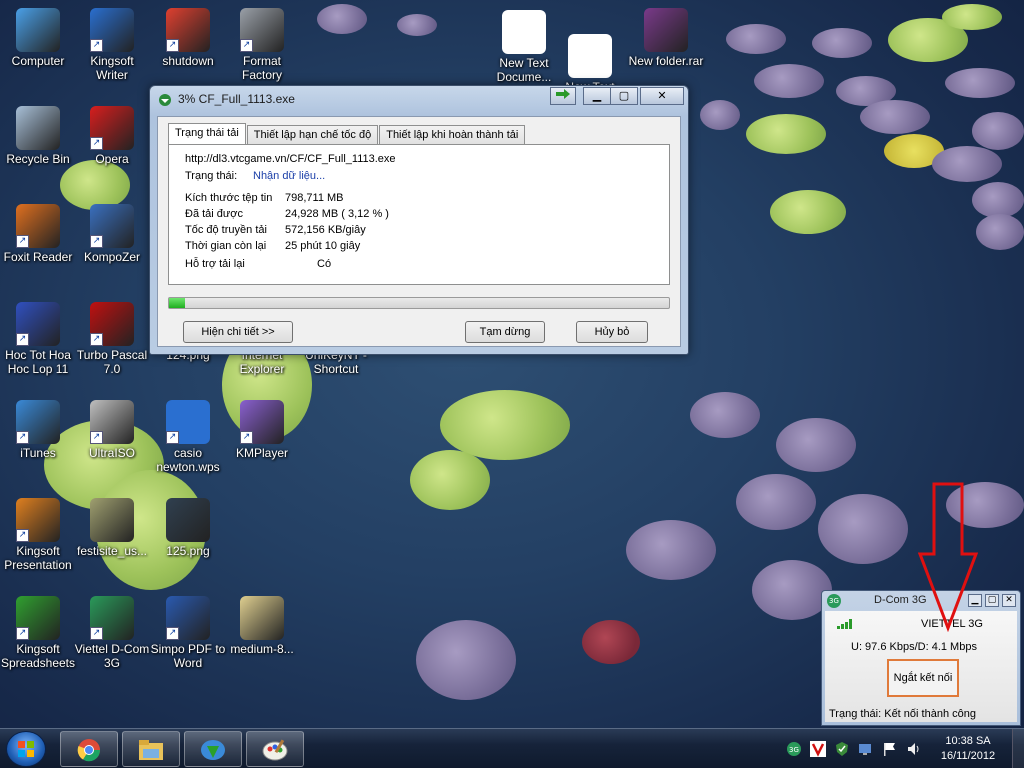 The height and width of the screenshot is (768, 1024). I want to click on flag-tray-icon, so click(890, 749).